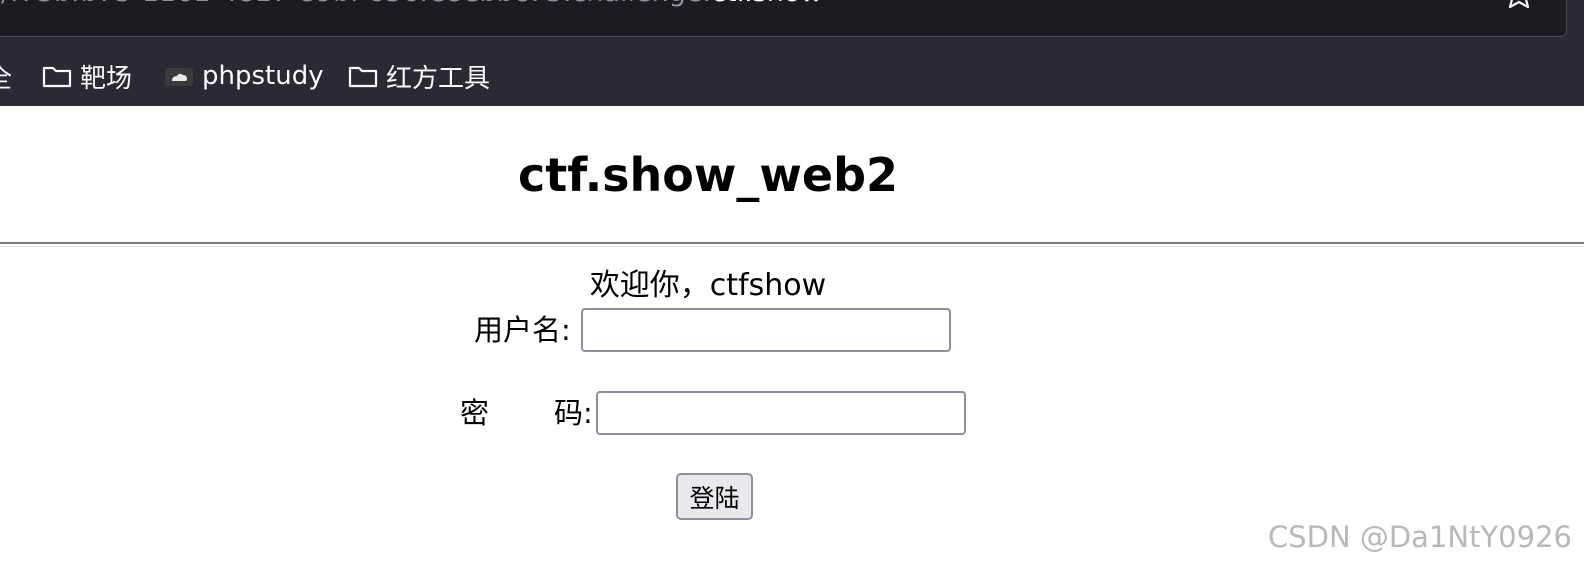  Describe the element at coordinates (714, 496) in the screenshot. I see `login-button: 登陆` at that location.